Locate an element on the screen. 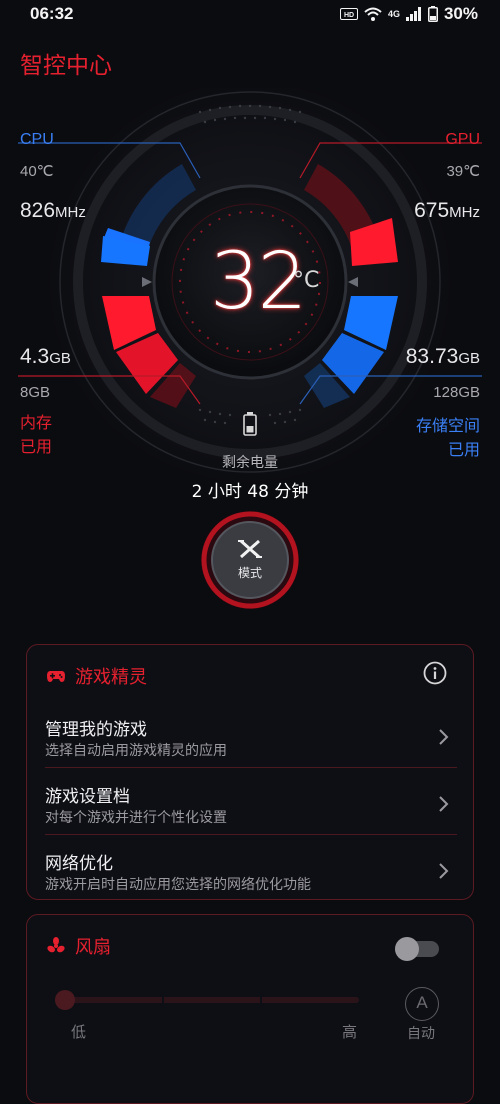  row-subtitle: 选择自动启用游戏精灵的应用 is located at coordinates (136, 751).